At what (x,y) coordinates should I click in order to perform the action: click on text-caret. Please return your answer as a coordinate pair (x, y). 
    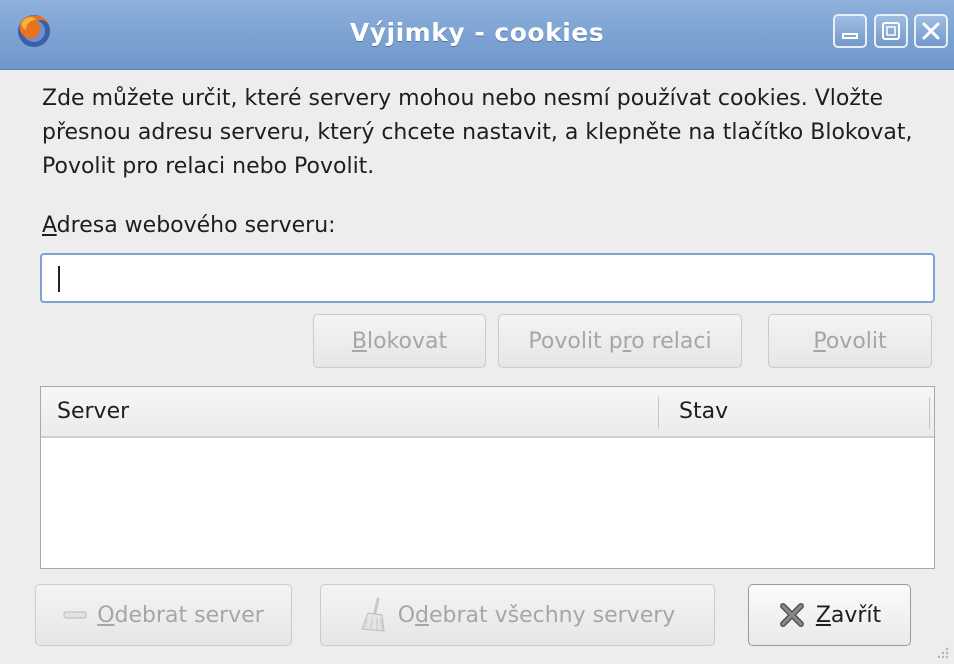
    Looking at the image, I should click on (59, 279).